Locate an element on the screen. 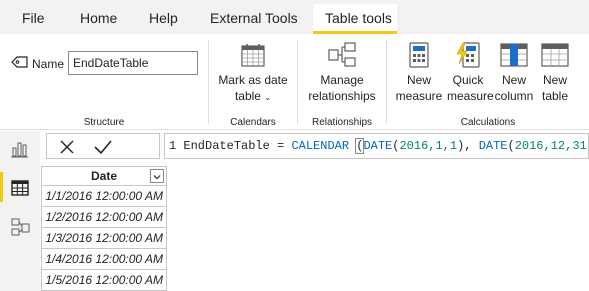 The image size is (589, 291). column-header-label: Date is located at coordinates (103, 176).